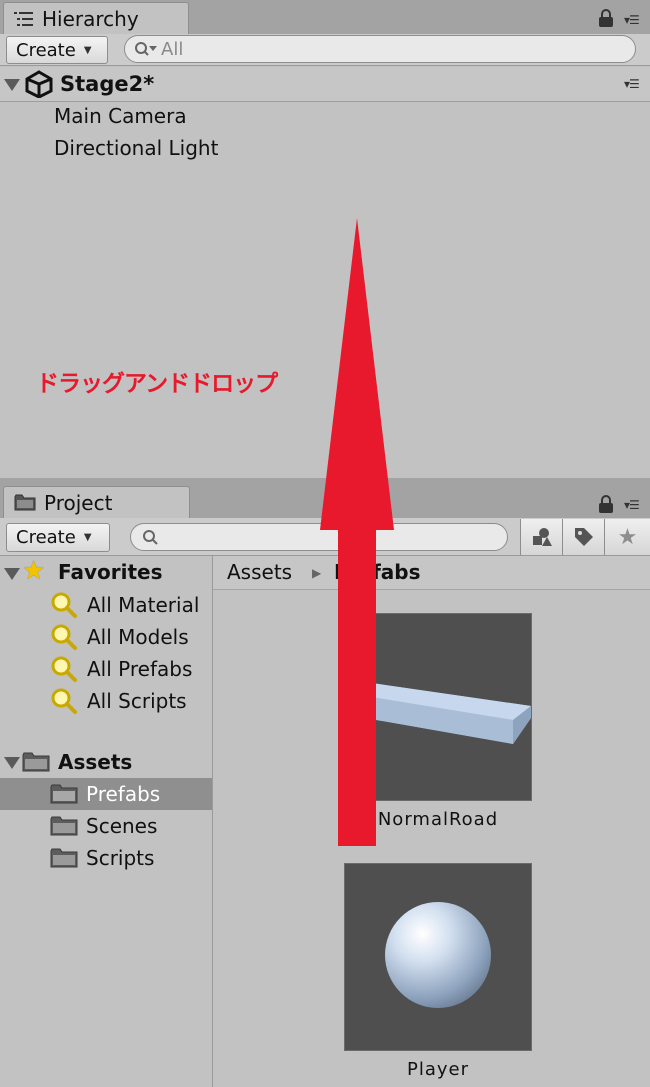 The width and height of the screenshot is (650, 1087). I want to click on tab-hierarchy: Hierarchy, so click(96, 18).